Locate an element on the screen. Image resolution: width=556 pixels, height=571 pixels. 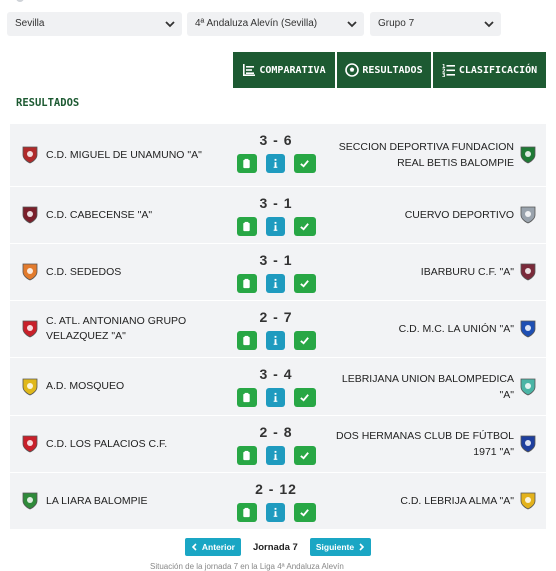
match-center: 2 - 12 is located at coordinates (276, 501).